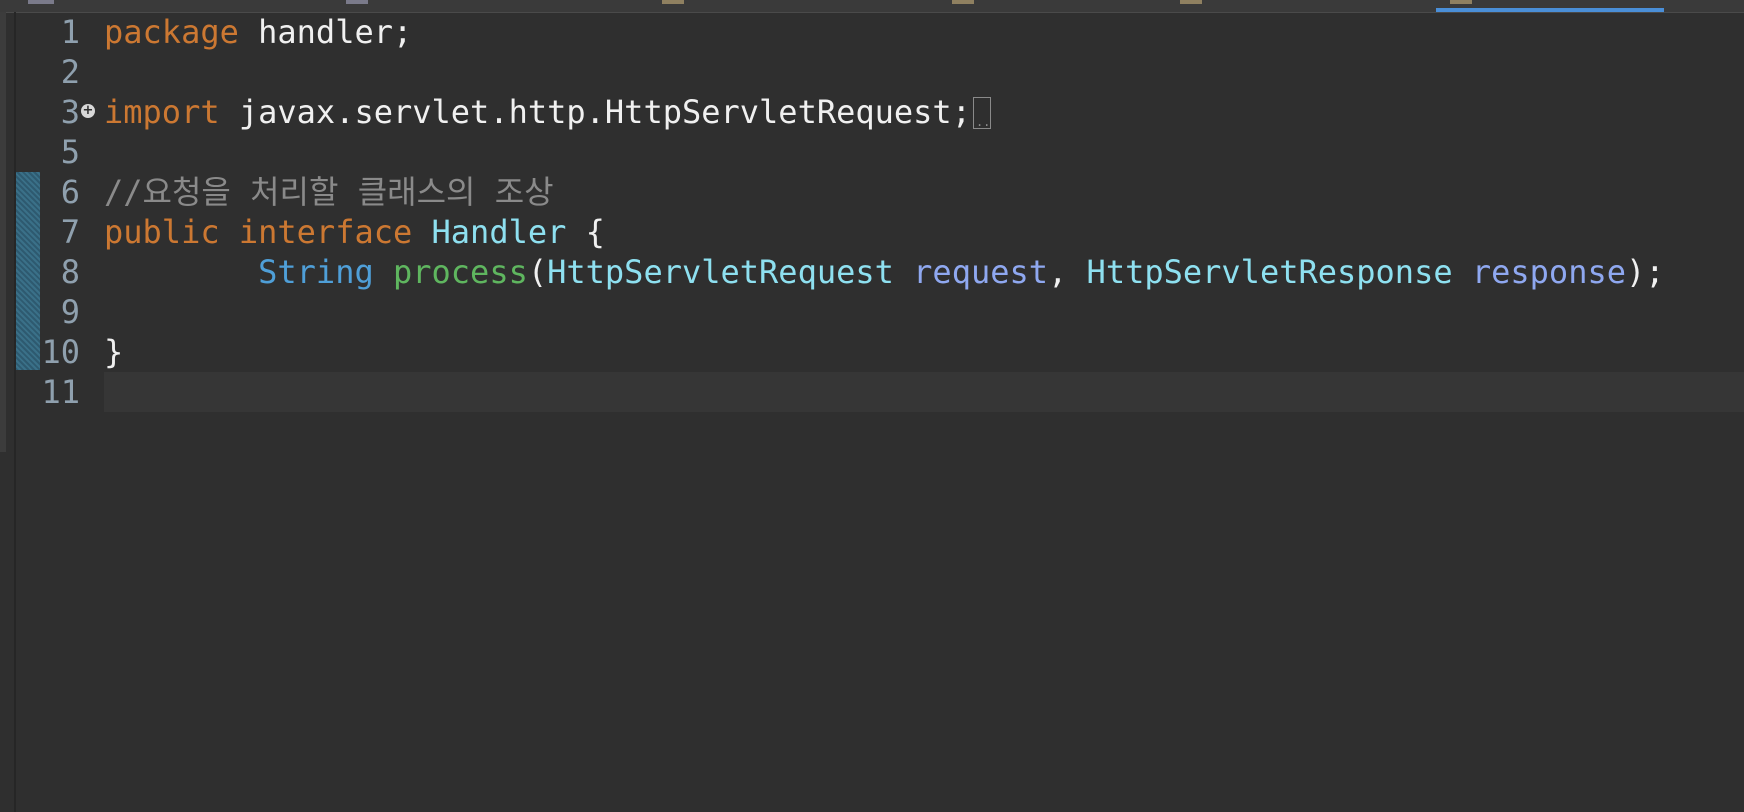 Image resolution: width=1744 pixels, height=812 pixels. I want to click on code-token: package, so click(171, 32).